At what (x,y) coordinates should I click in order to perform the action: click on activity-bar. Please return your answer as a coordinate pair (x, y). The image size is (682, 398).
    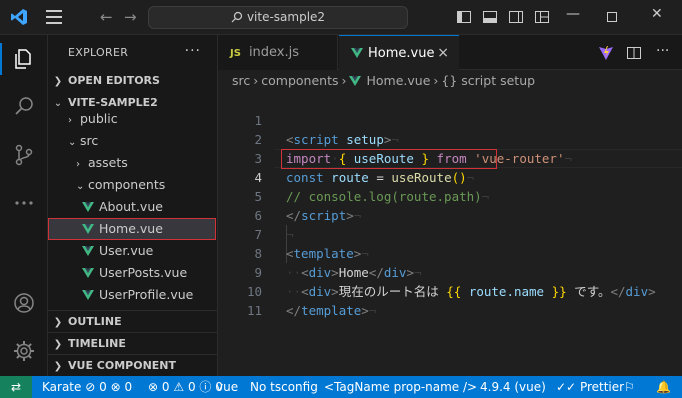
    Looking at the image, I should click on (24, 205).